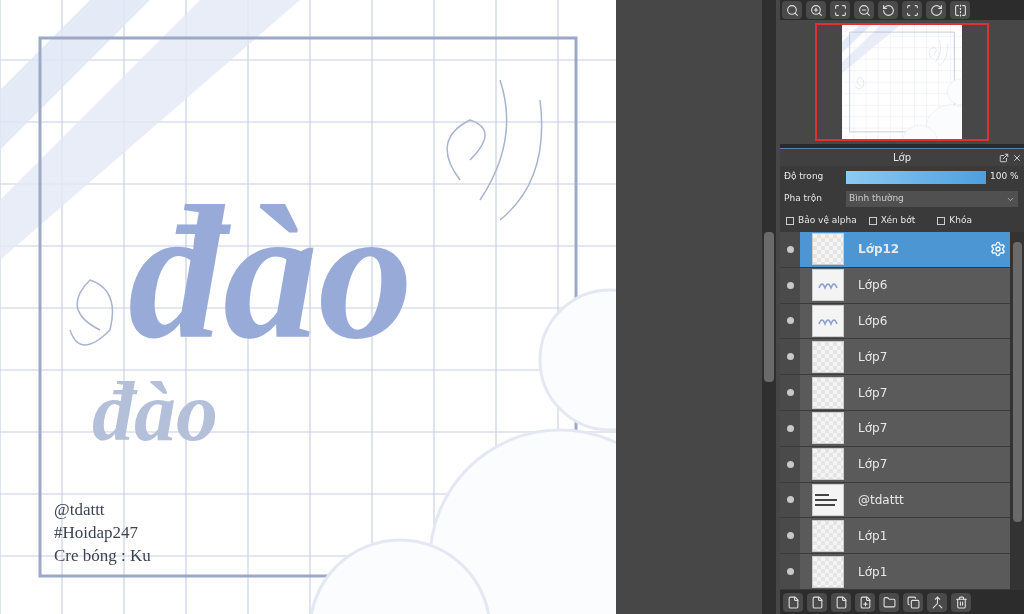 The image size is (1024, 614). I want to click on zoom-reset-button, so click(792, 10).